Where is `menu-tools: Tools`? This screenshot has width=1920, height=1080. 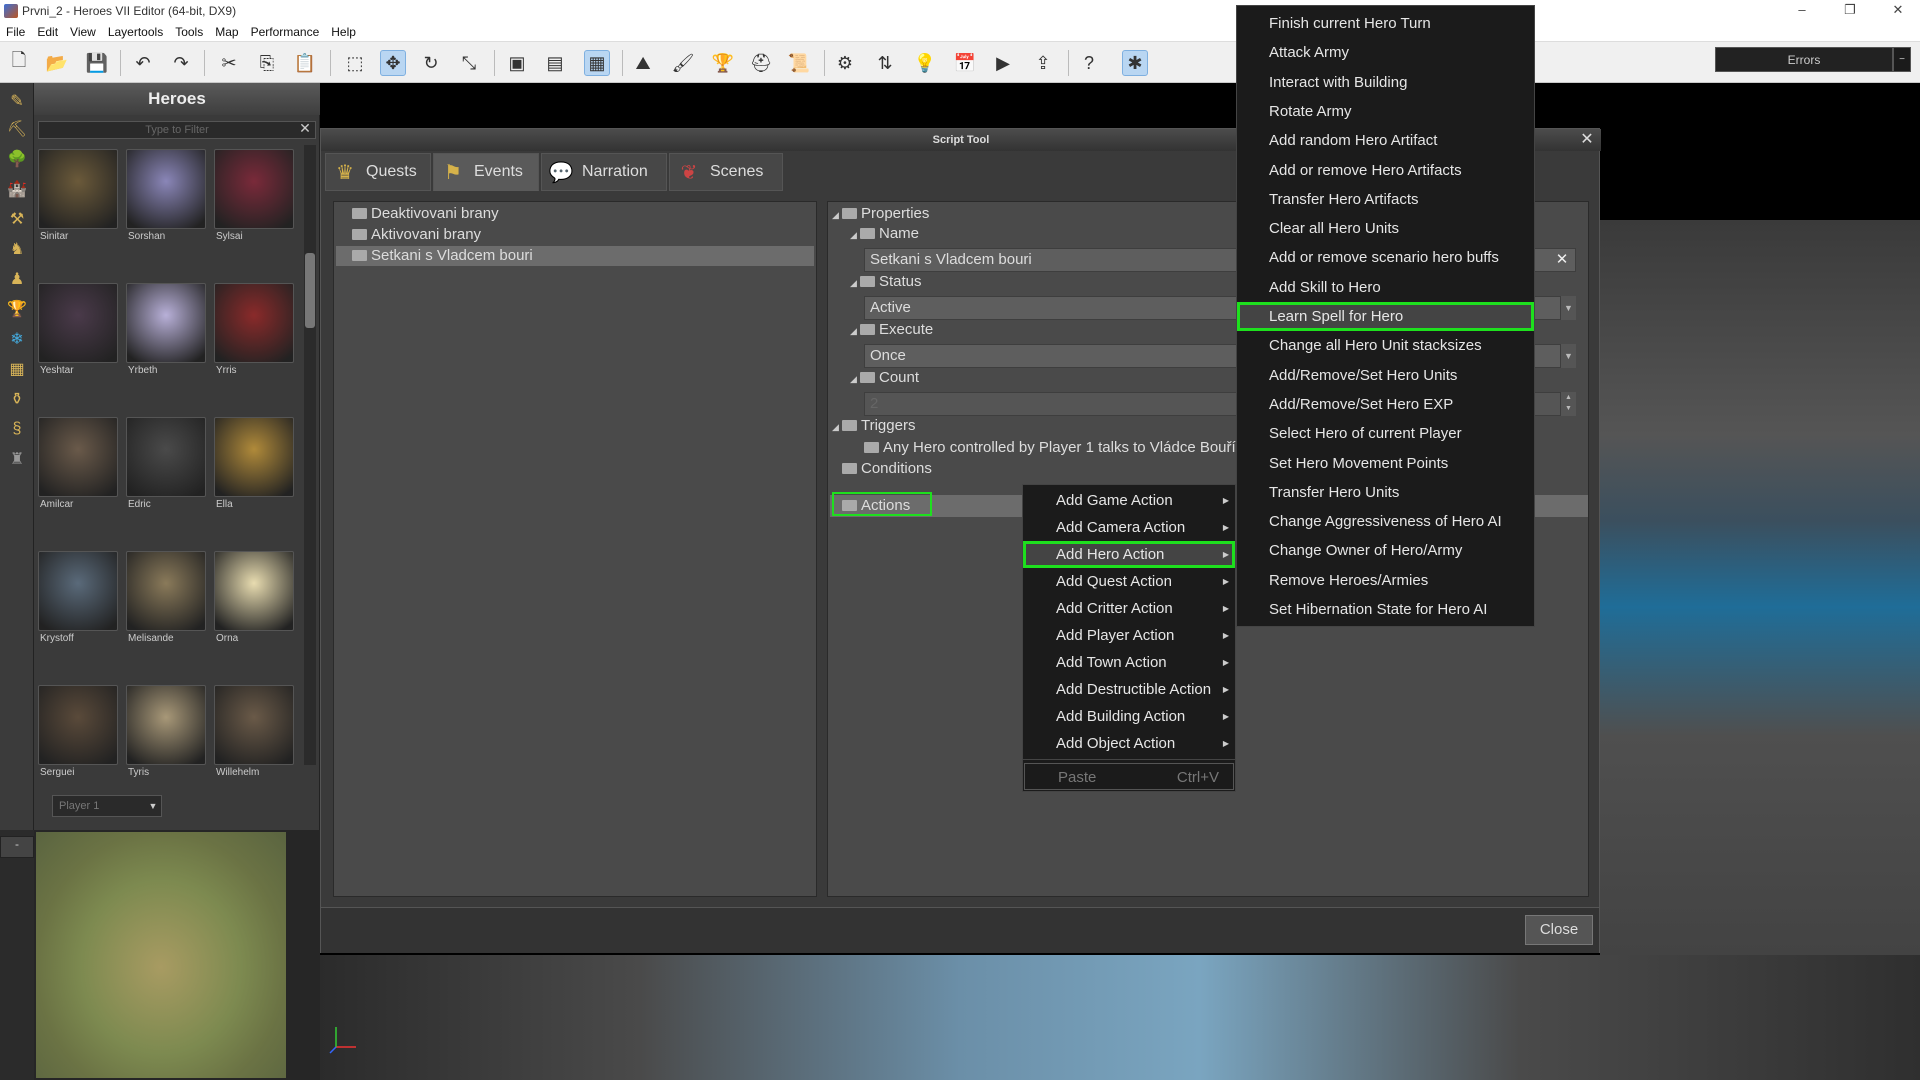
menu-tools: Tools is located at coordinates (189, 30).